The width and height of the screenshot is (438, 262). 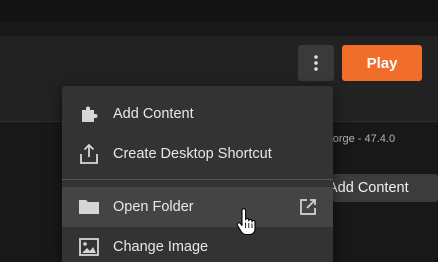 I want to click on more-options-button, so click(x=316, y=63).